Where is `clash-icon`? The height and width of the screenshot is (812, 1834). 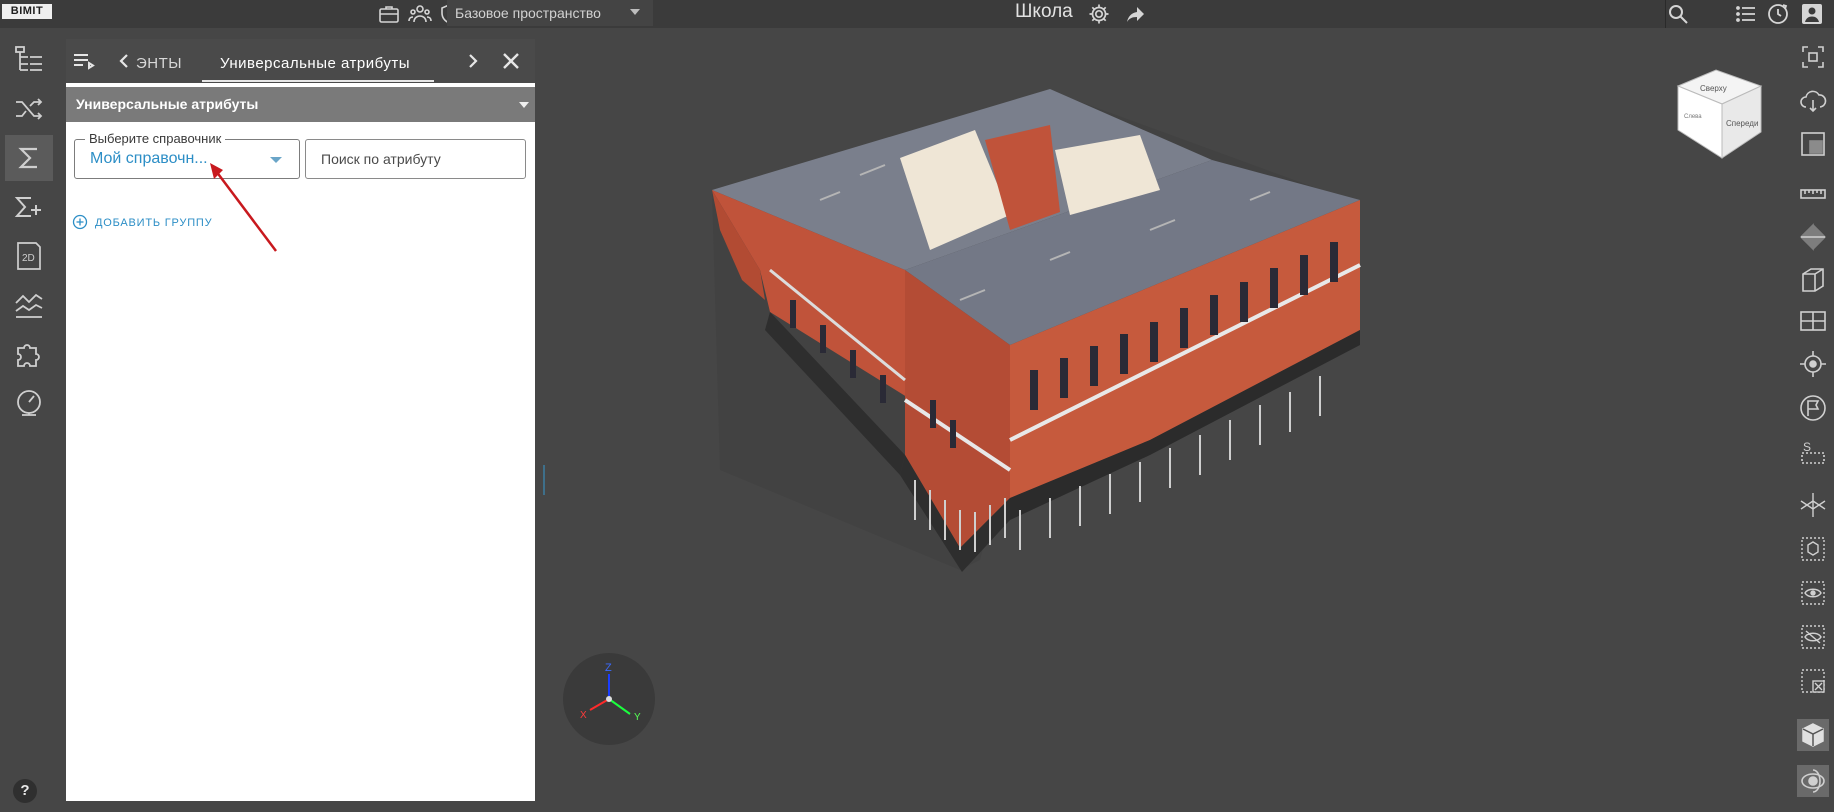
clash-icon is located at coordinates (1813, 505).